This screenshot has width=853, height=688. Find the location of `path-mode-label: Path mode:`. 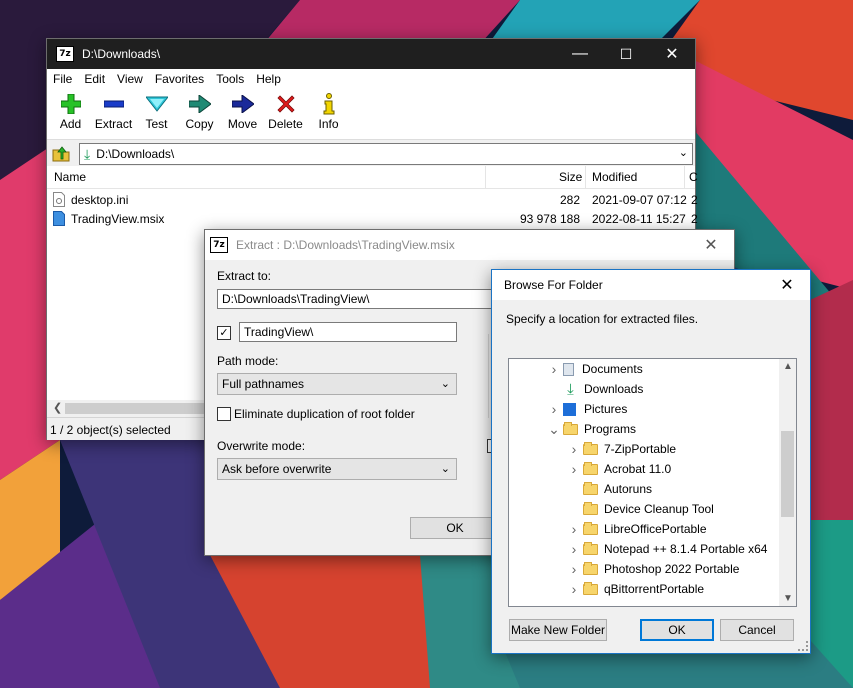

path-mode-label: Path mode: is located at coordinates (248, 361).